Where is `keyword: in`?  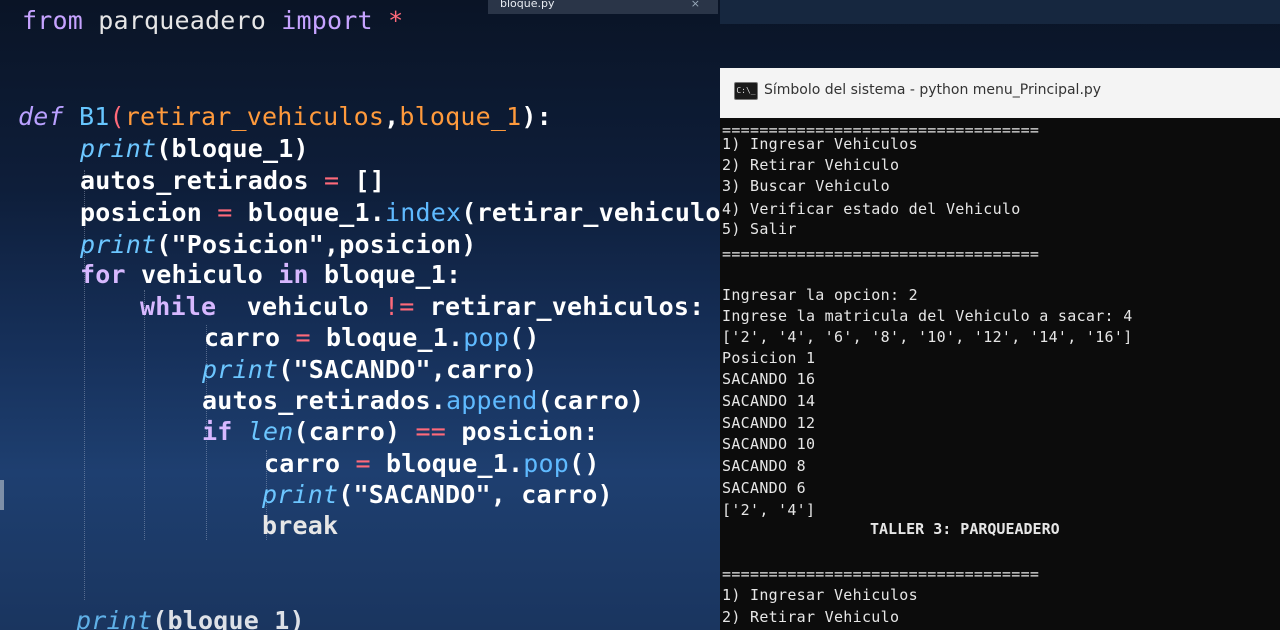 keyword: in is located at coordinates (293, 274).